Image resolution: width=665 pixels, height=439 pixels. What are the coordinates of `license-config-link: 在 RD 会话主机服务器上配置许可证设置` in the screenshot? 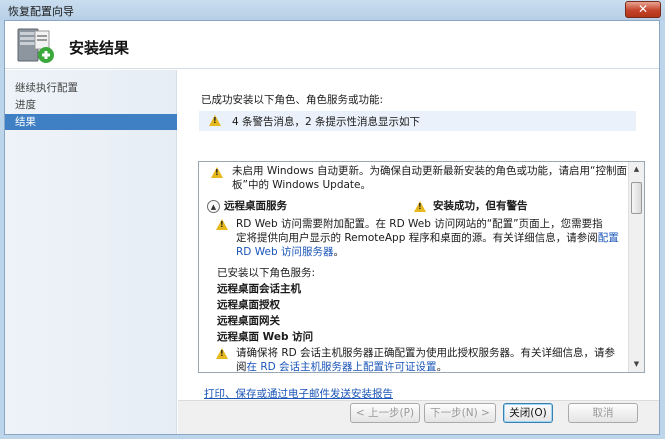 It's located at (342, 366).